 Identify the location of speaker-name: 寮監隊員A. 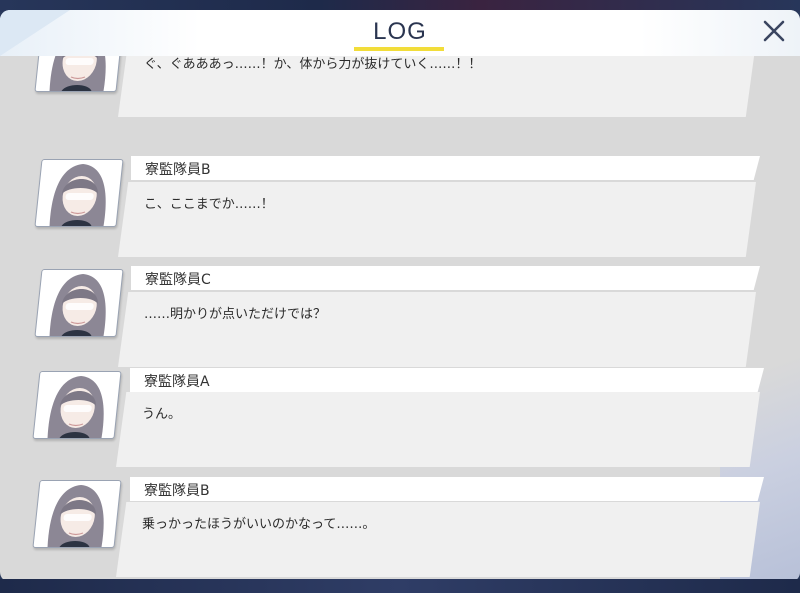
(177, 382).